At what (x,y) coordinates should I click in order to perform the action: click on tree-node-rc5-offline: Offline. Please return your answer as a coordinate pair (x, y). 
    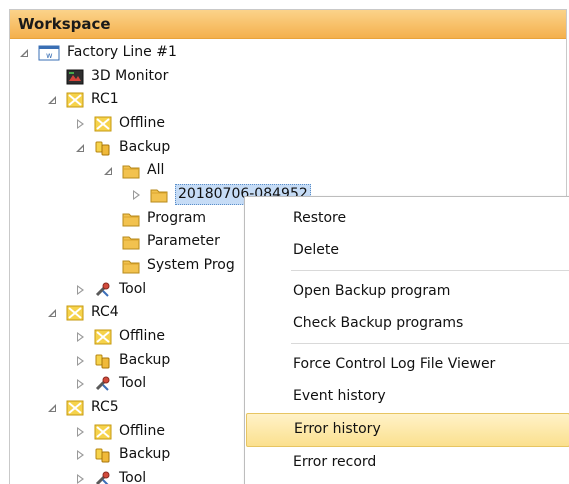
    Looking at the image, I should click on (120, 431).